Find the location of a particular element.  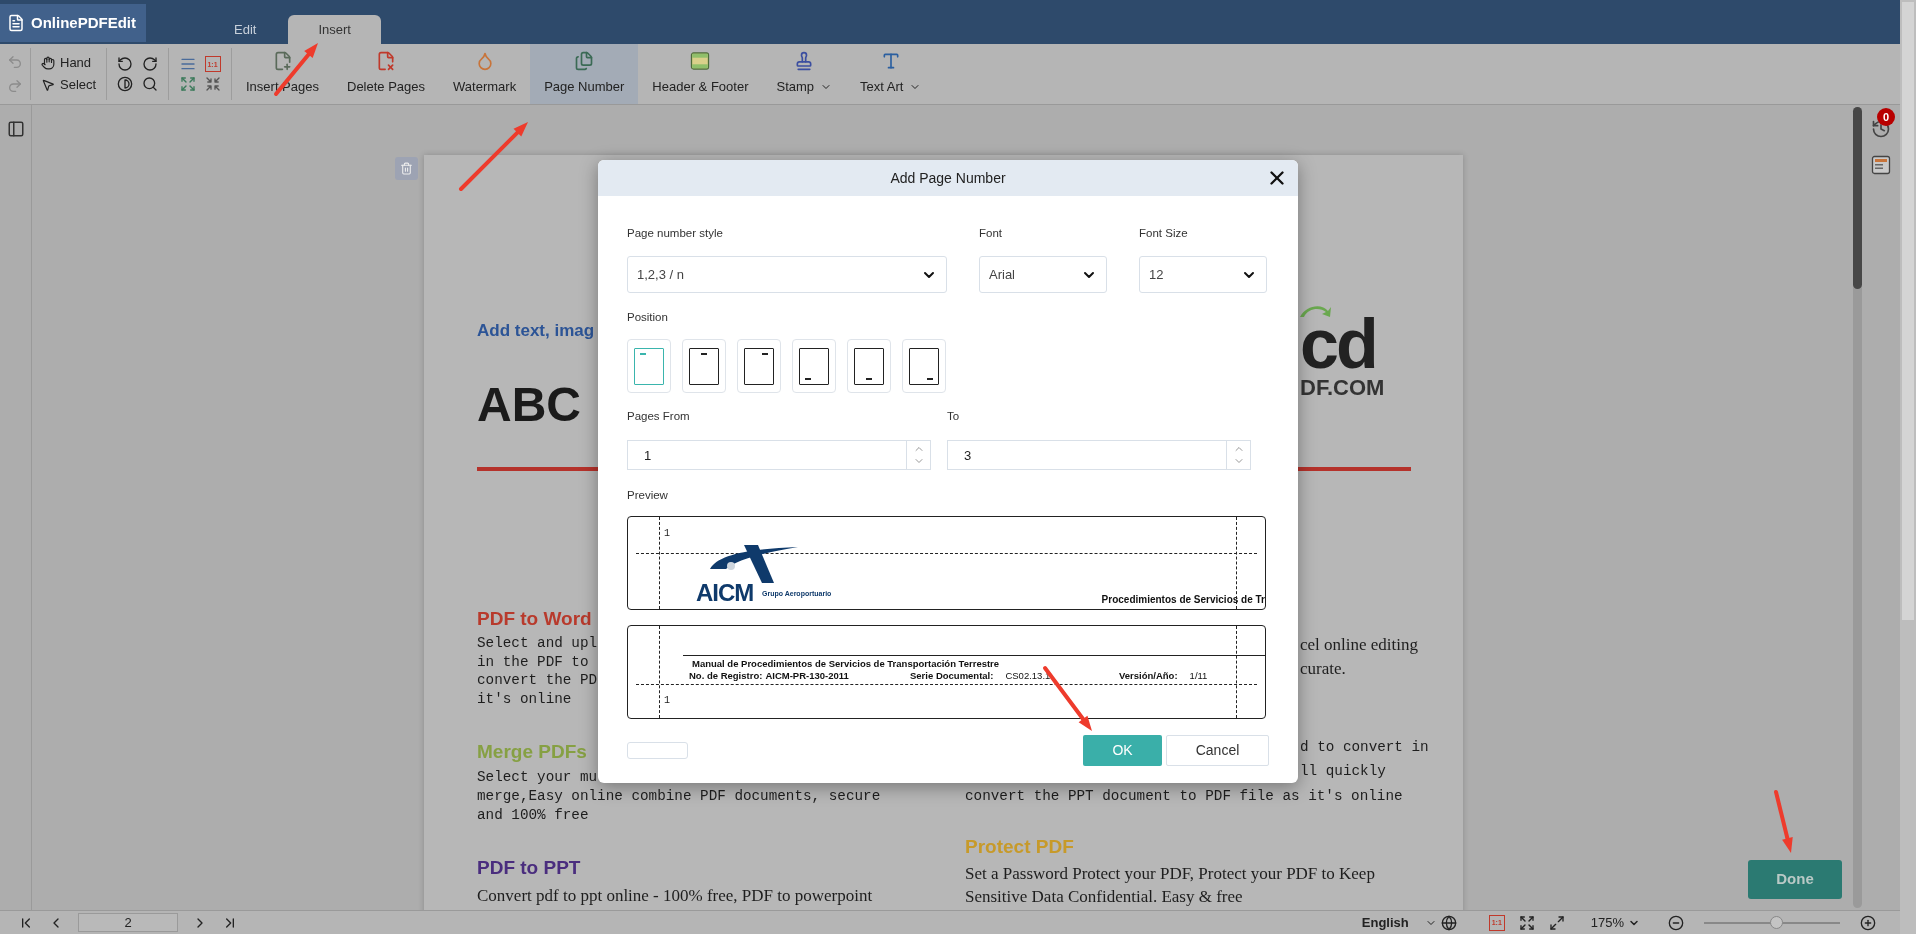

preview-heading: Procedimientos de Servicios de Tr is located at coordinates (1183, 600).